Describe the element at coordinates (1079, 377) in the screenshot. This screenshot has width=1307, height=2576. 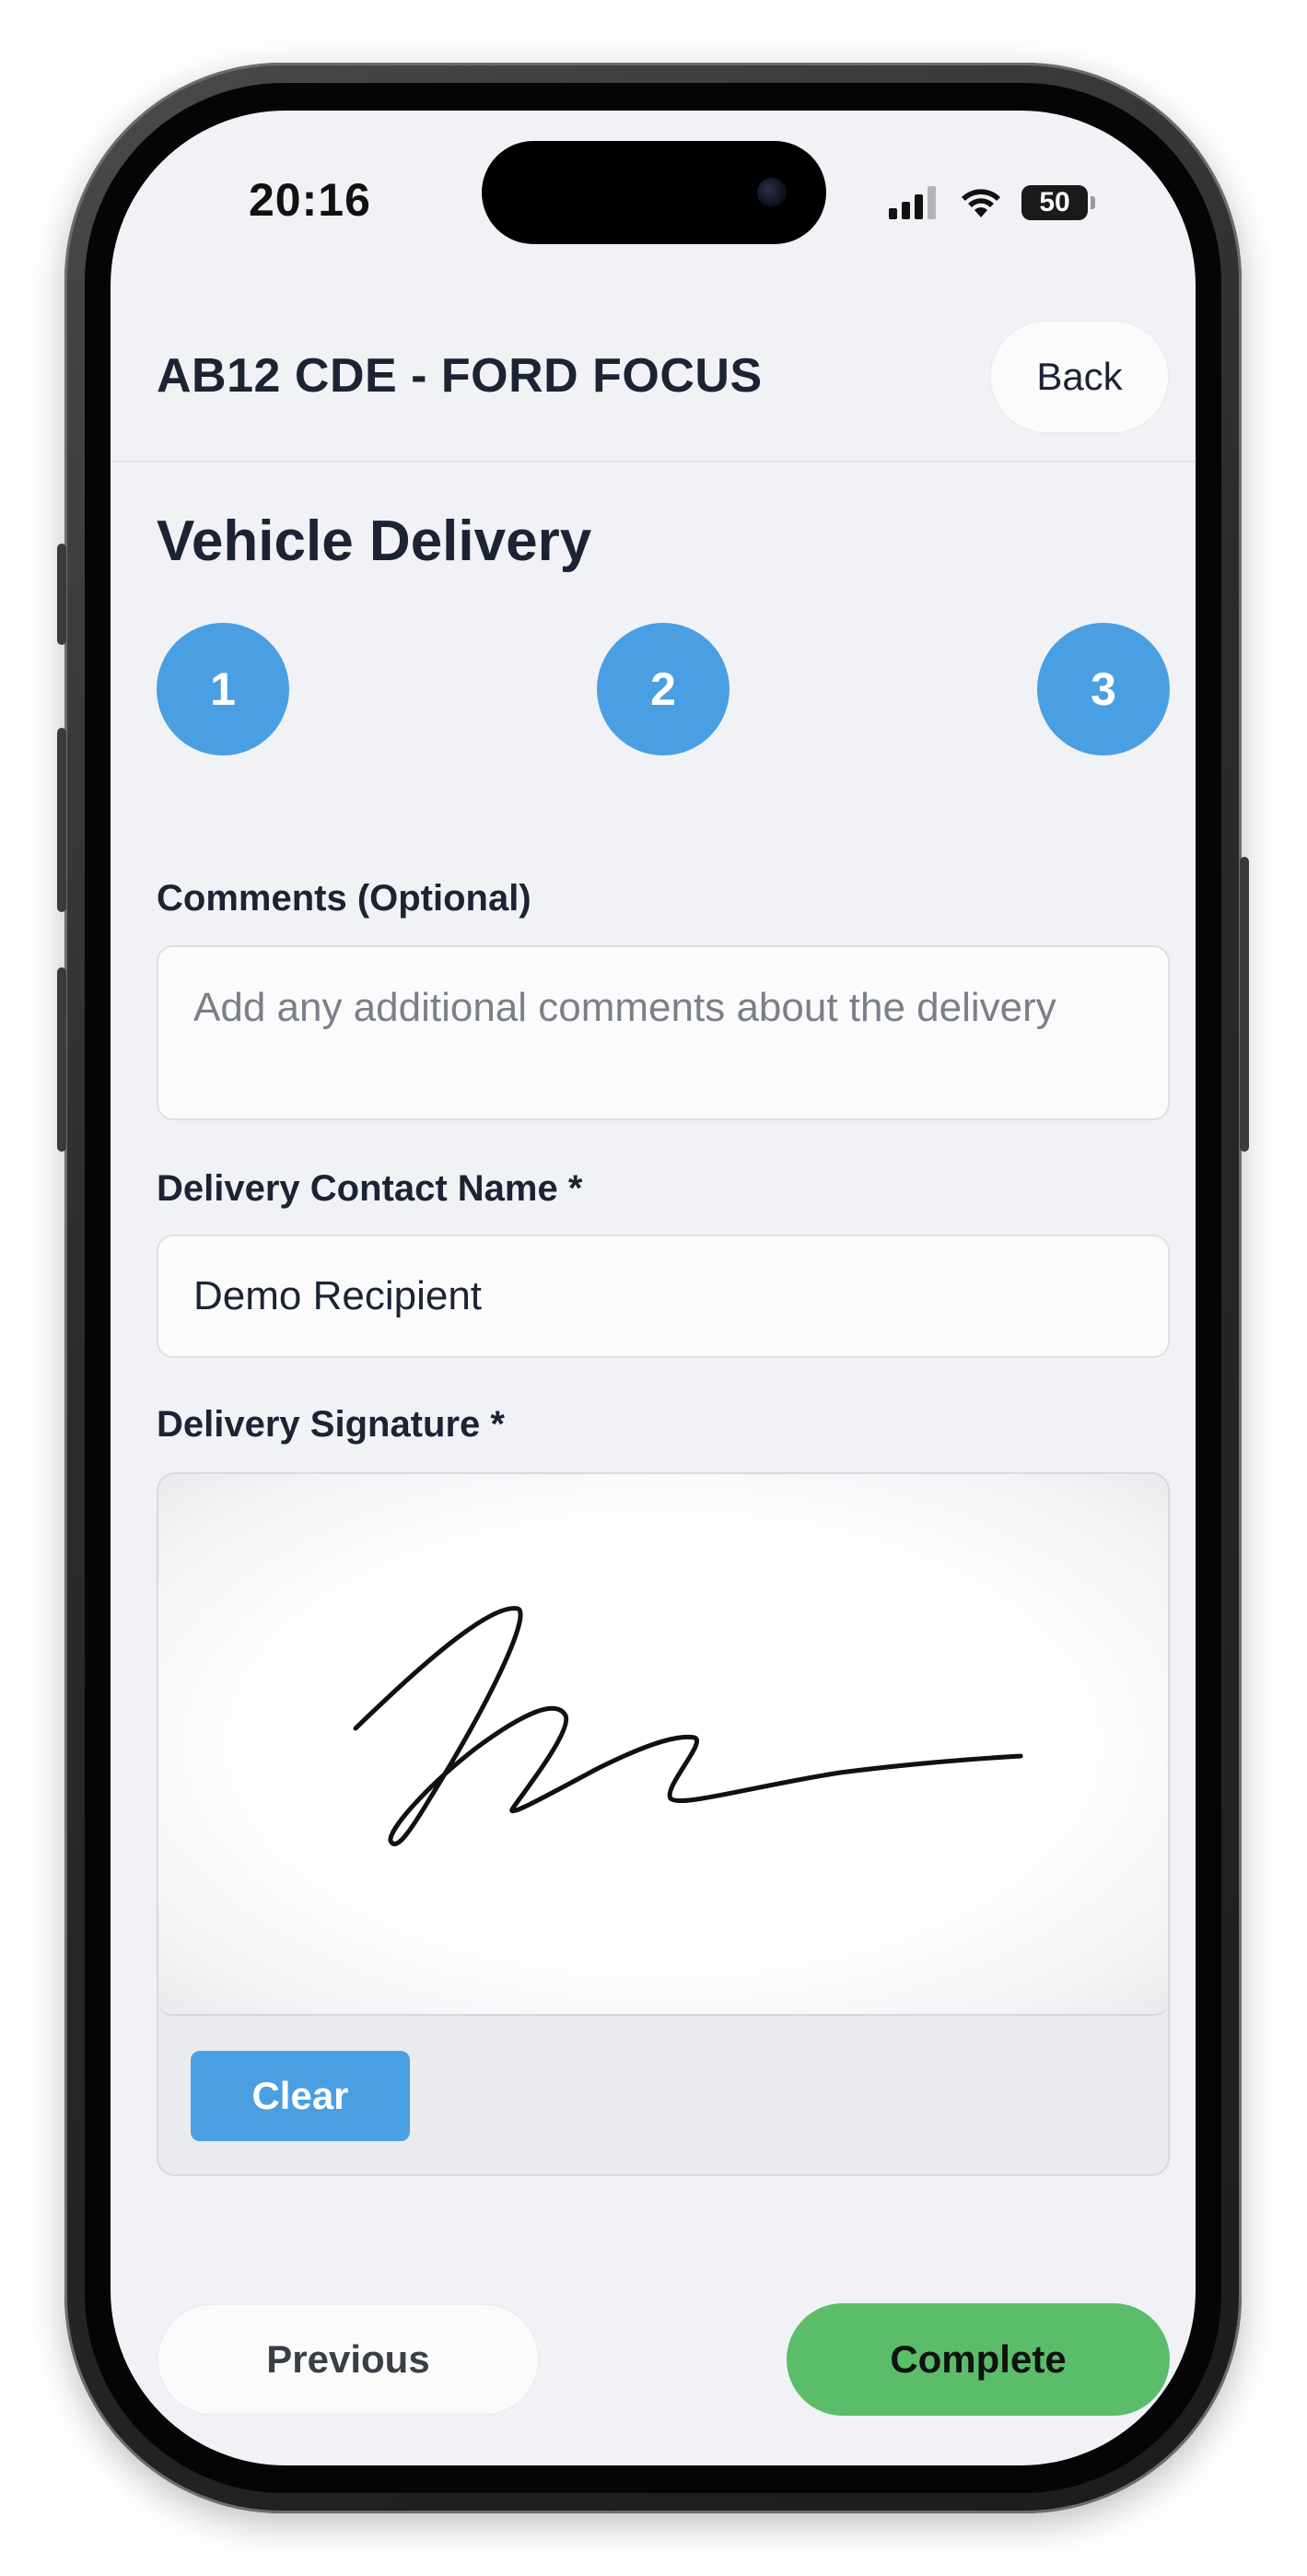
I see `back-button: Back` at that location.